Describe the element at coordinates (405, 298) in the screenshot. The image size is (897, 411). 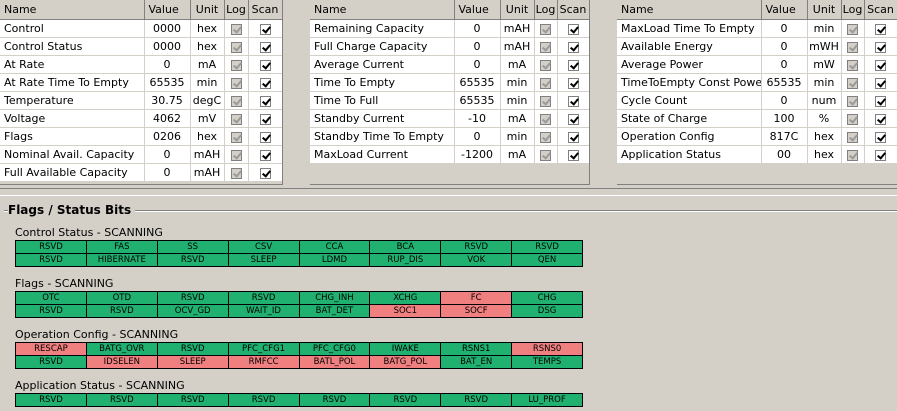
I see `status-bit: XCHG` at that location.